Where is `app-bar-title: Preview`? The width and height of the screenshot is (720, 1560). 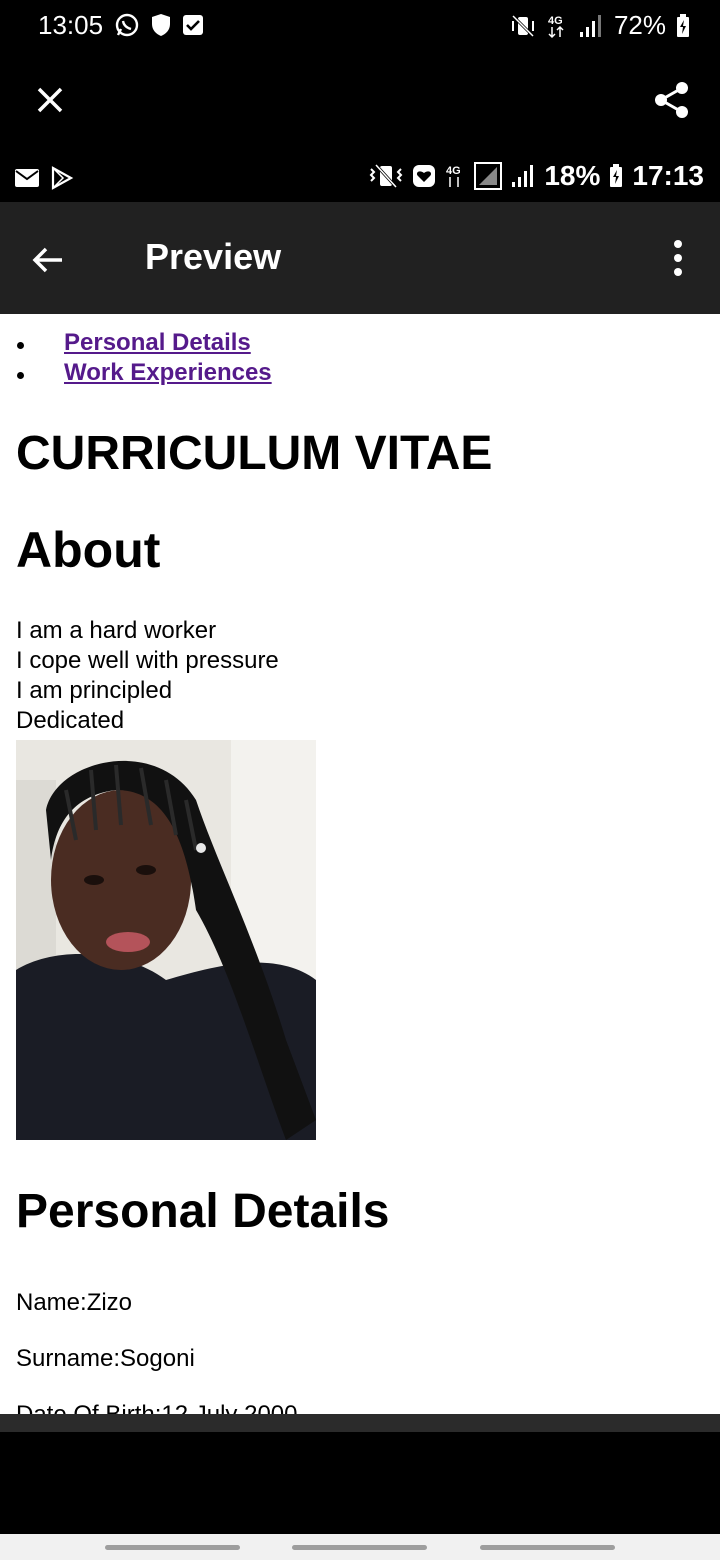
app-bar-title: Preview is located at coordinates (213, 256).